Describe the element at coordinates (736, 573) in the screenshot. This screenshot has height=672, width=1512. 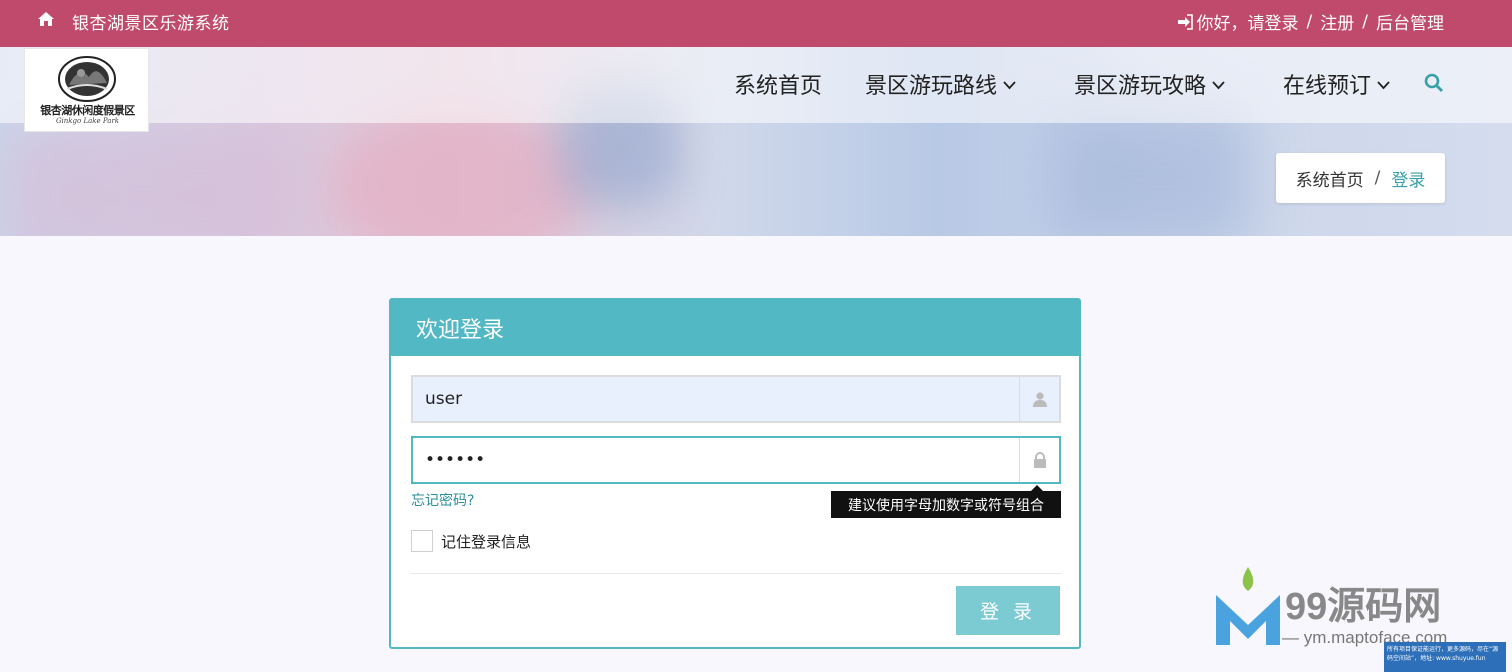
I see `divider` at that location.